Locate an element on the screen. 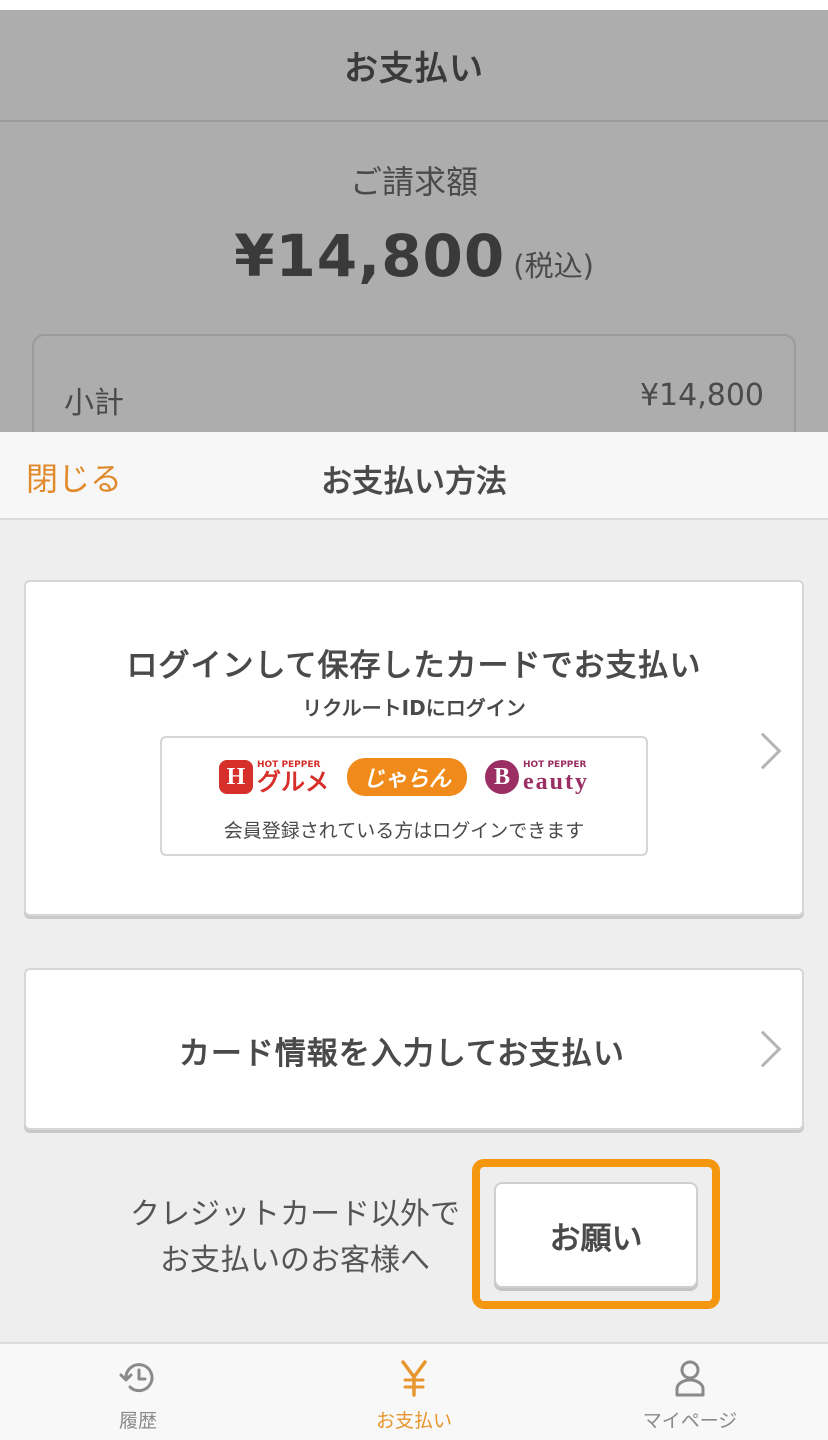  person-icon is located at coordinates (690, 1378).